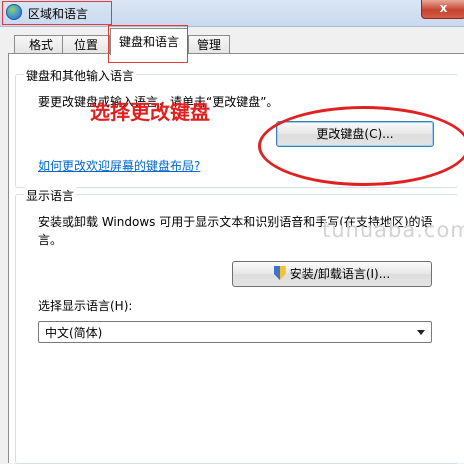  What do you see at coordinates (50, 240) in the screenshot?
I see `display-language-description-line2: 言。` at bounding box center [50, 240].